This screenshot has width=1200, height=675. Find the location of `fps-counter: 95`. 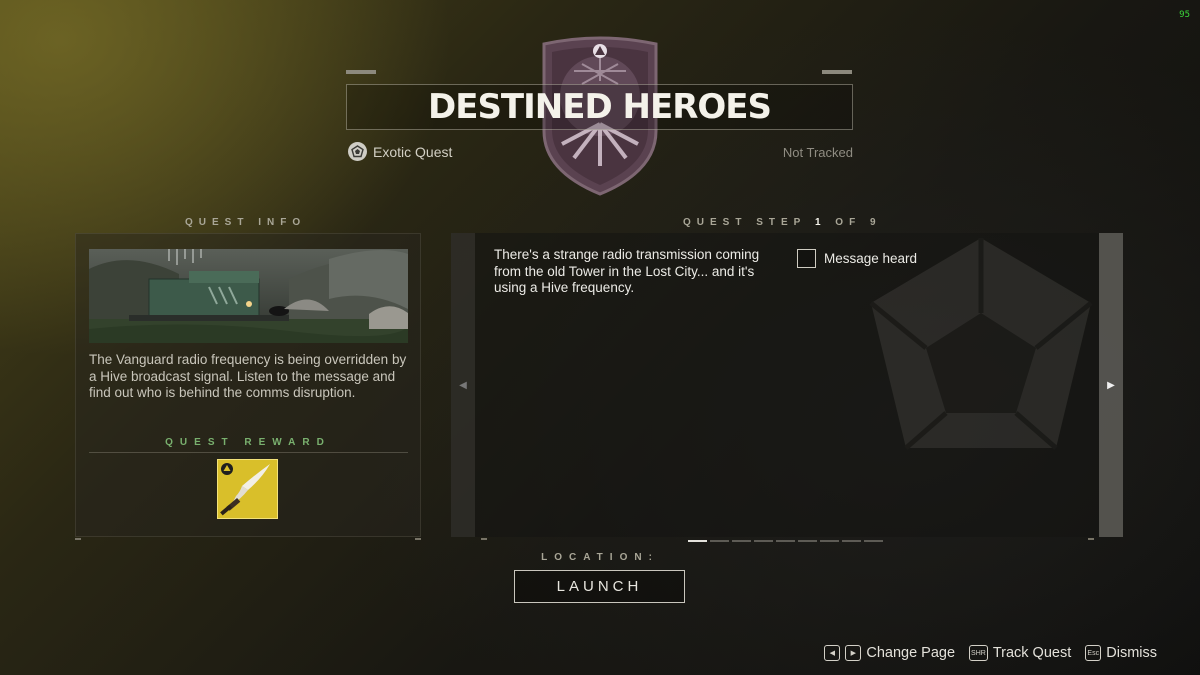

fps-counter: 95 is located at coordinates (1184, 15).